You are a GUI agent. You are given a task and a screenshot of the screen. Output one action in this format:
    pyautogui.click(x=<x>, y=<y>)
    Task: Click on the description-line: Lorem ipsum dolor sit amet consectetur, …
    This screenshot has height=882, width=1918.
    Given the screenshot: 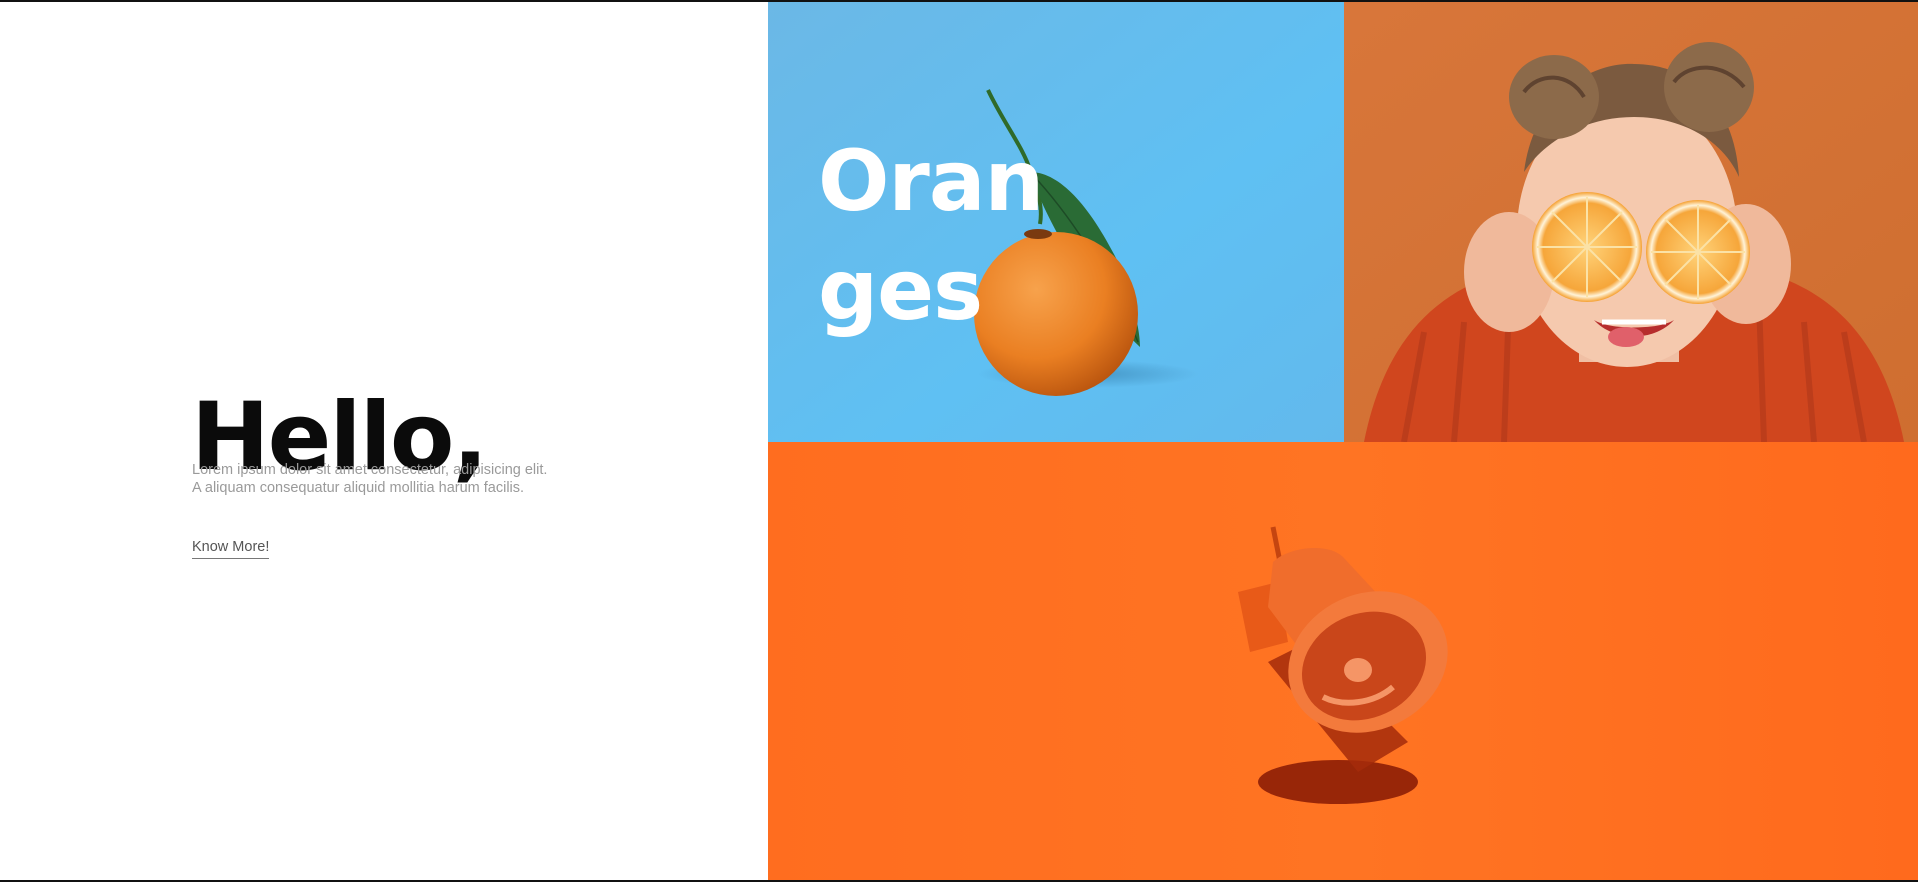 What is the action you would take?
    pyautogui.click(x=370, y=470)
    